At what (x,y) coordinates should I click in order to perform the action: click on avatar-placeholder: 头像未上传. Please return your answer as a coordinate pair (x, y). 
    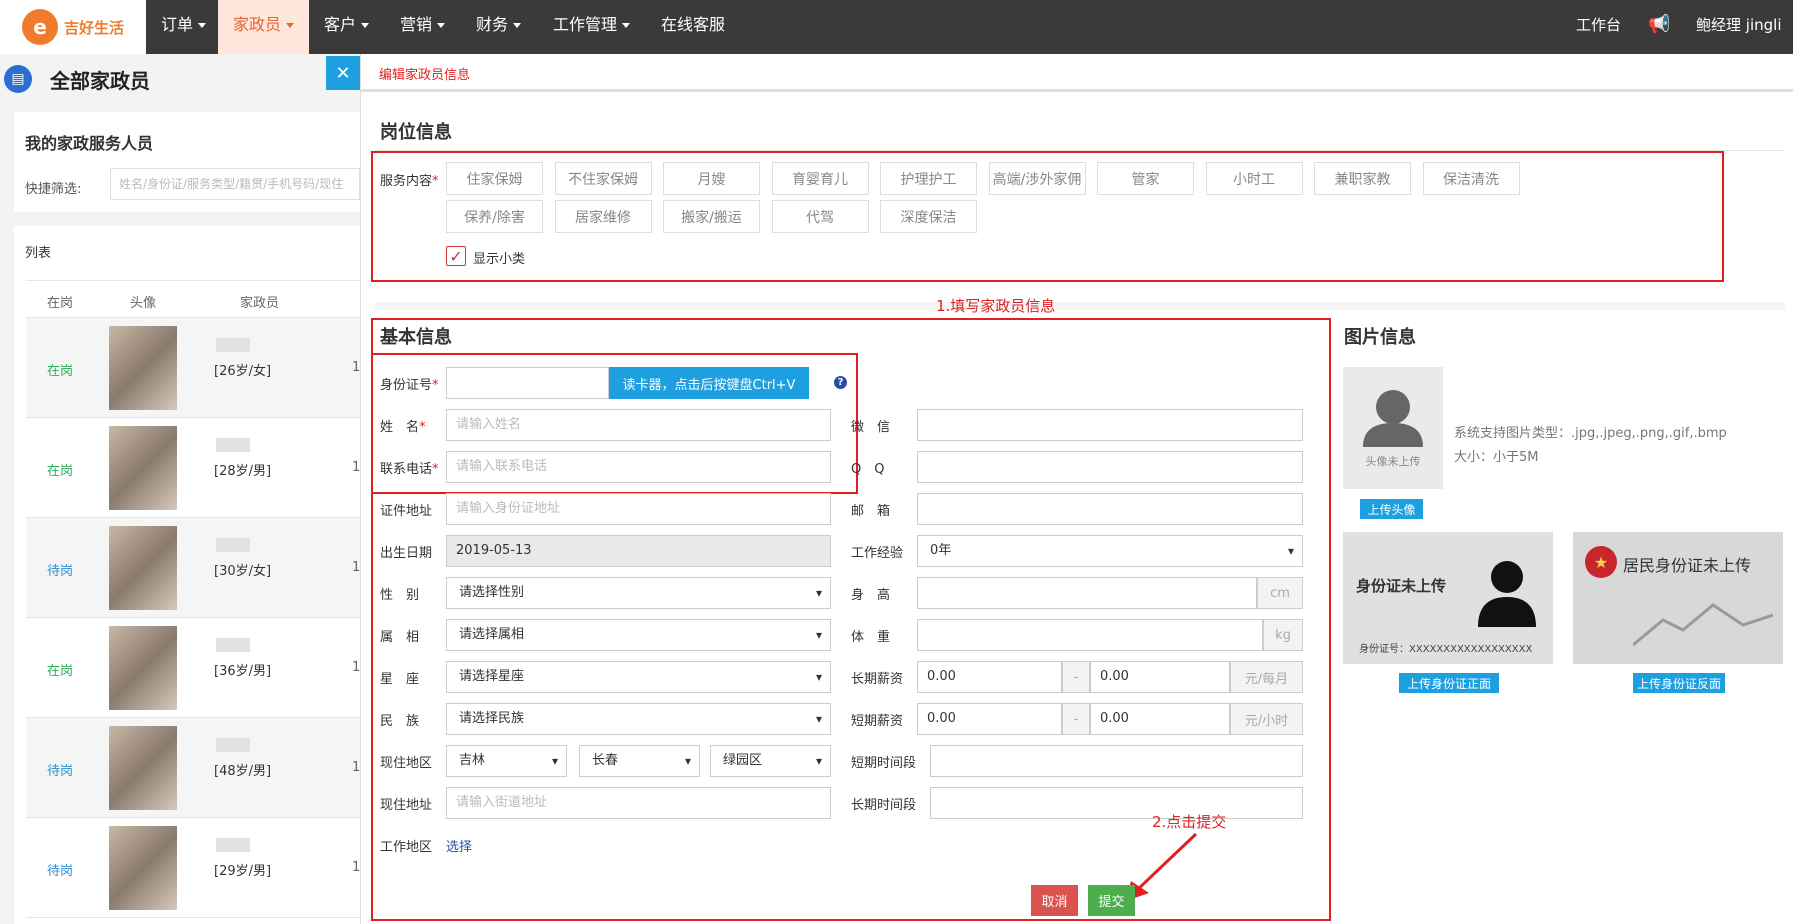
    Looking at the image, I should click on (1393, 428).